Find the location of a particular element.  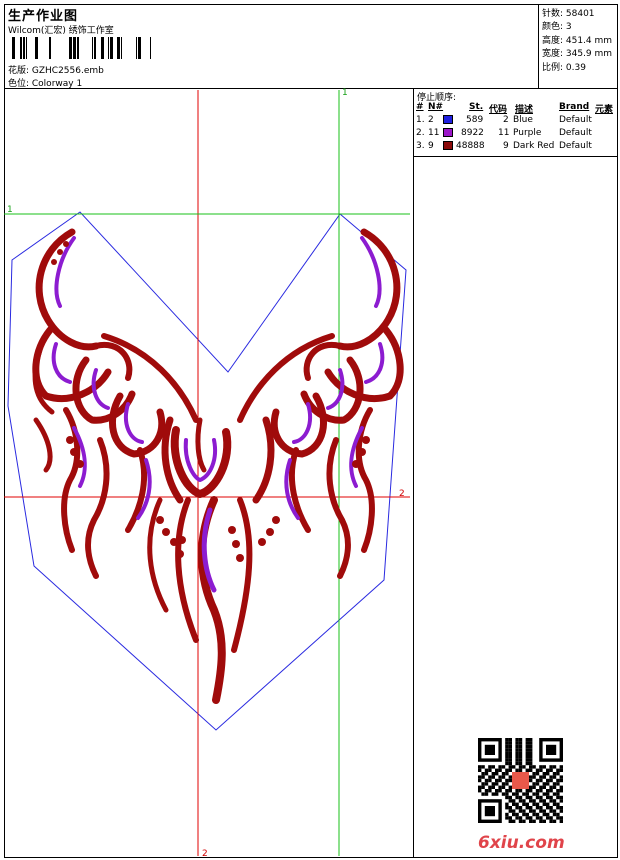

motif-right-half is located at coordinates (320, 403).